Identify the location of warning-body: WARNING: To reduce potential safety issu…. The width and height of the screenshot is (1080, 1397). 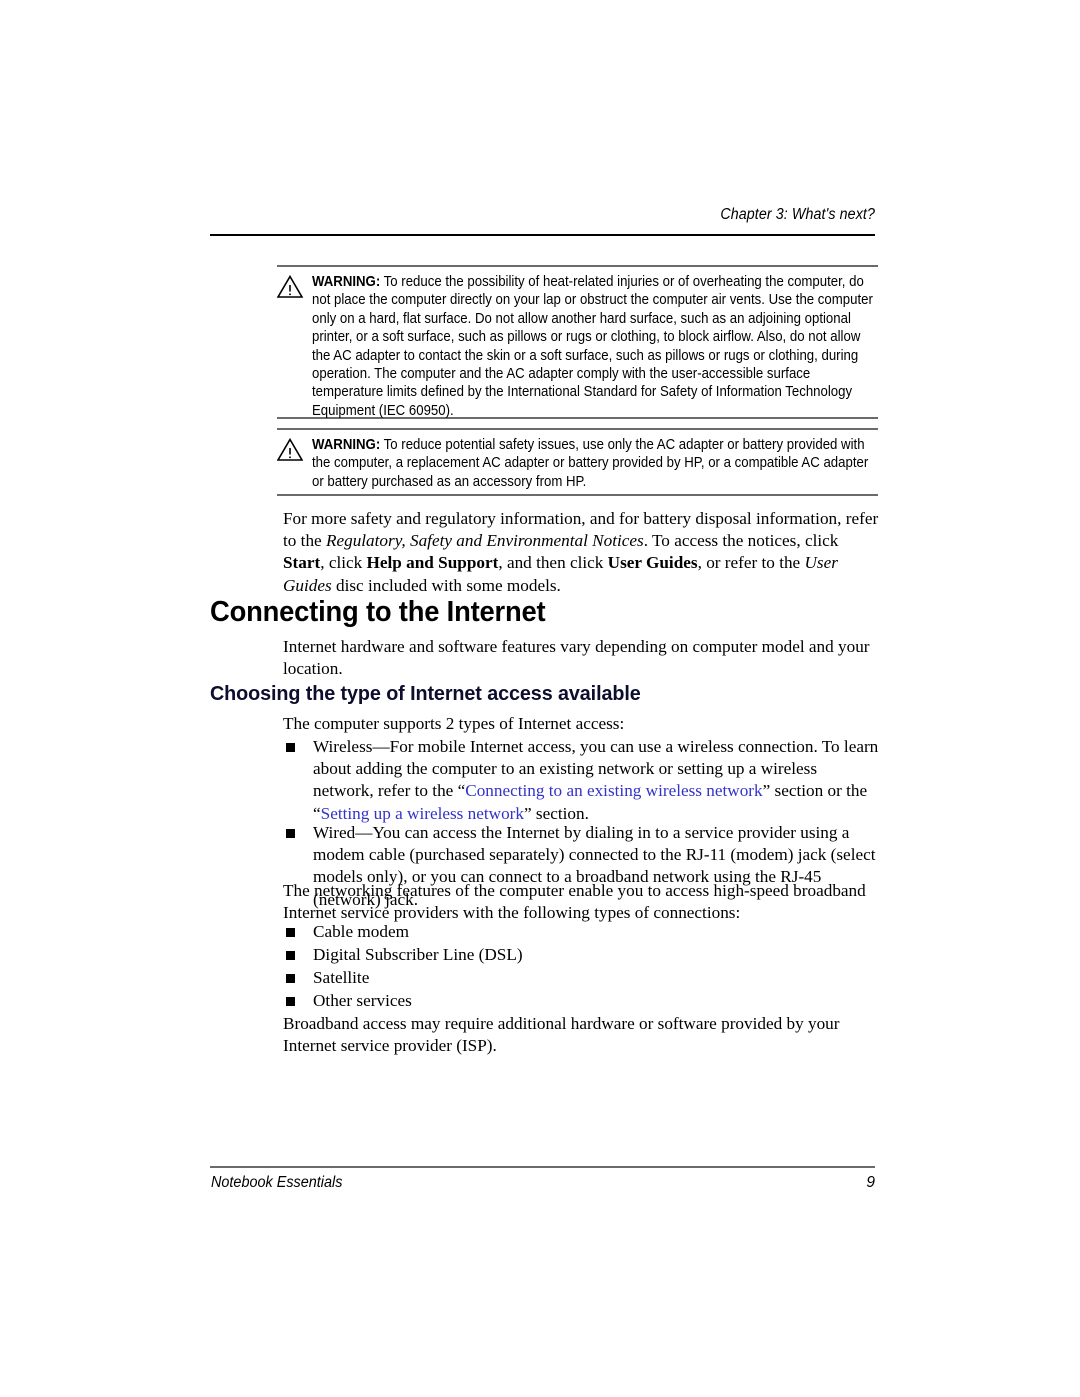
(577, 459).